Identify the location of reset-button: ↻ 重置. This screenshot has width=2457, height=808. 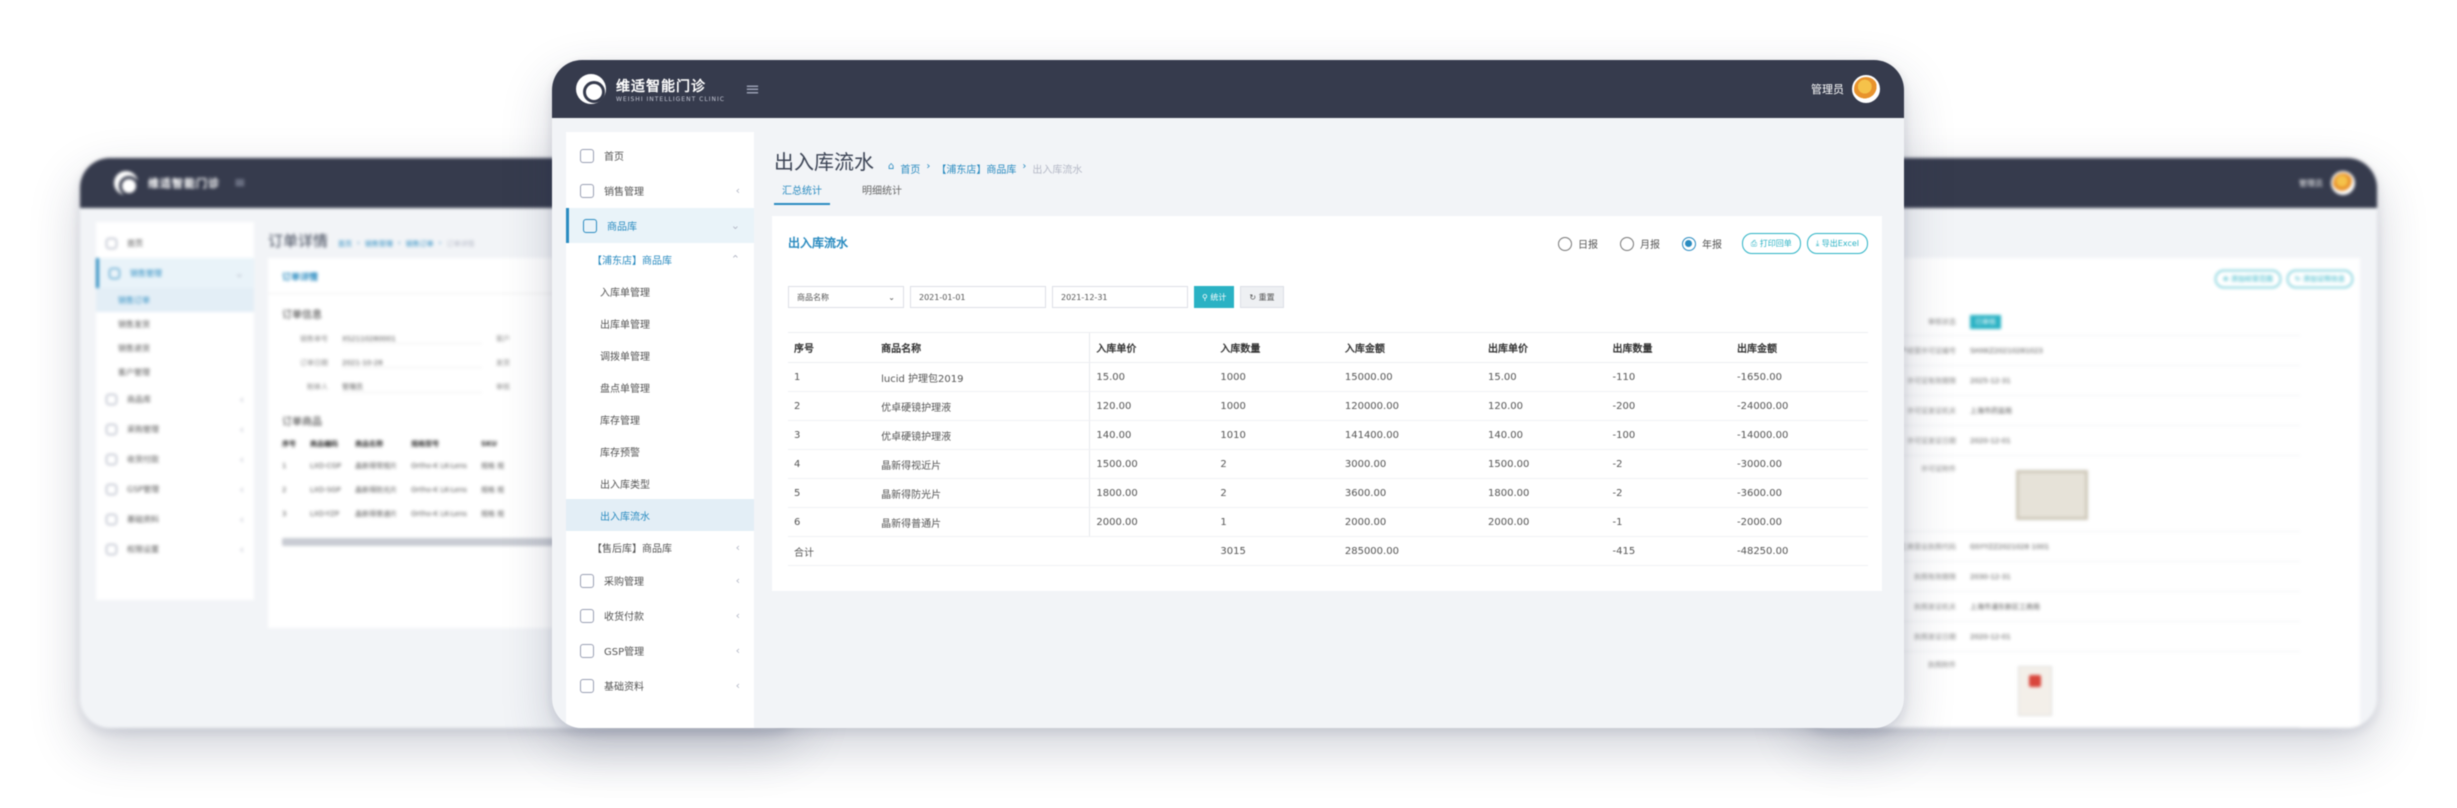
(1262, 297).